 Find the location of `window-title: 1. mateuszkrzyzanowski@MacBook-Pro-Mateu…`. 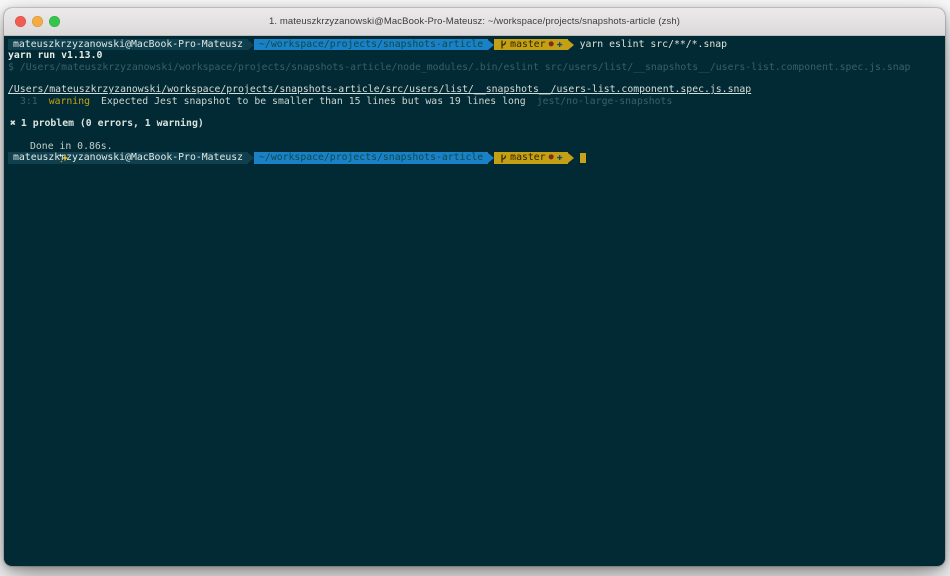

window-title: 1. mateuszkrzyzanowski@MacBook-Pro-Mateu… is located at coordinates (474, 21).